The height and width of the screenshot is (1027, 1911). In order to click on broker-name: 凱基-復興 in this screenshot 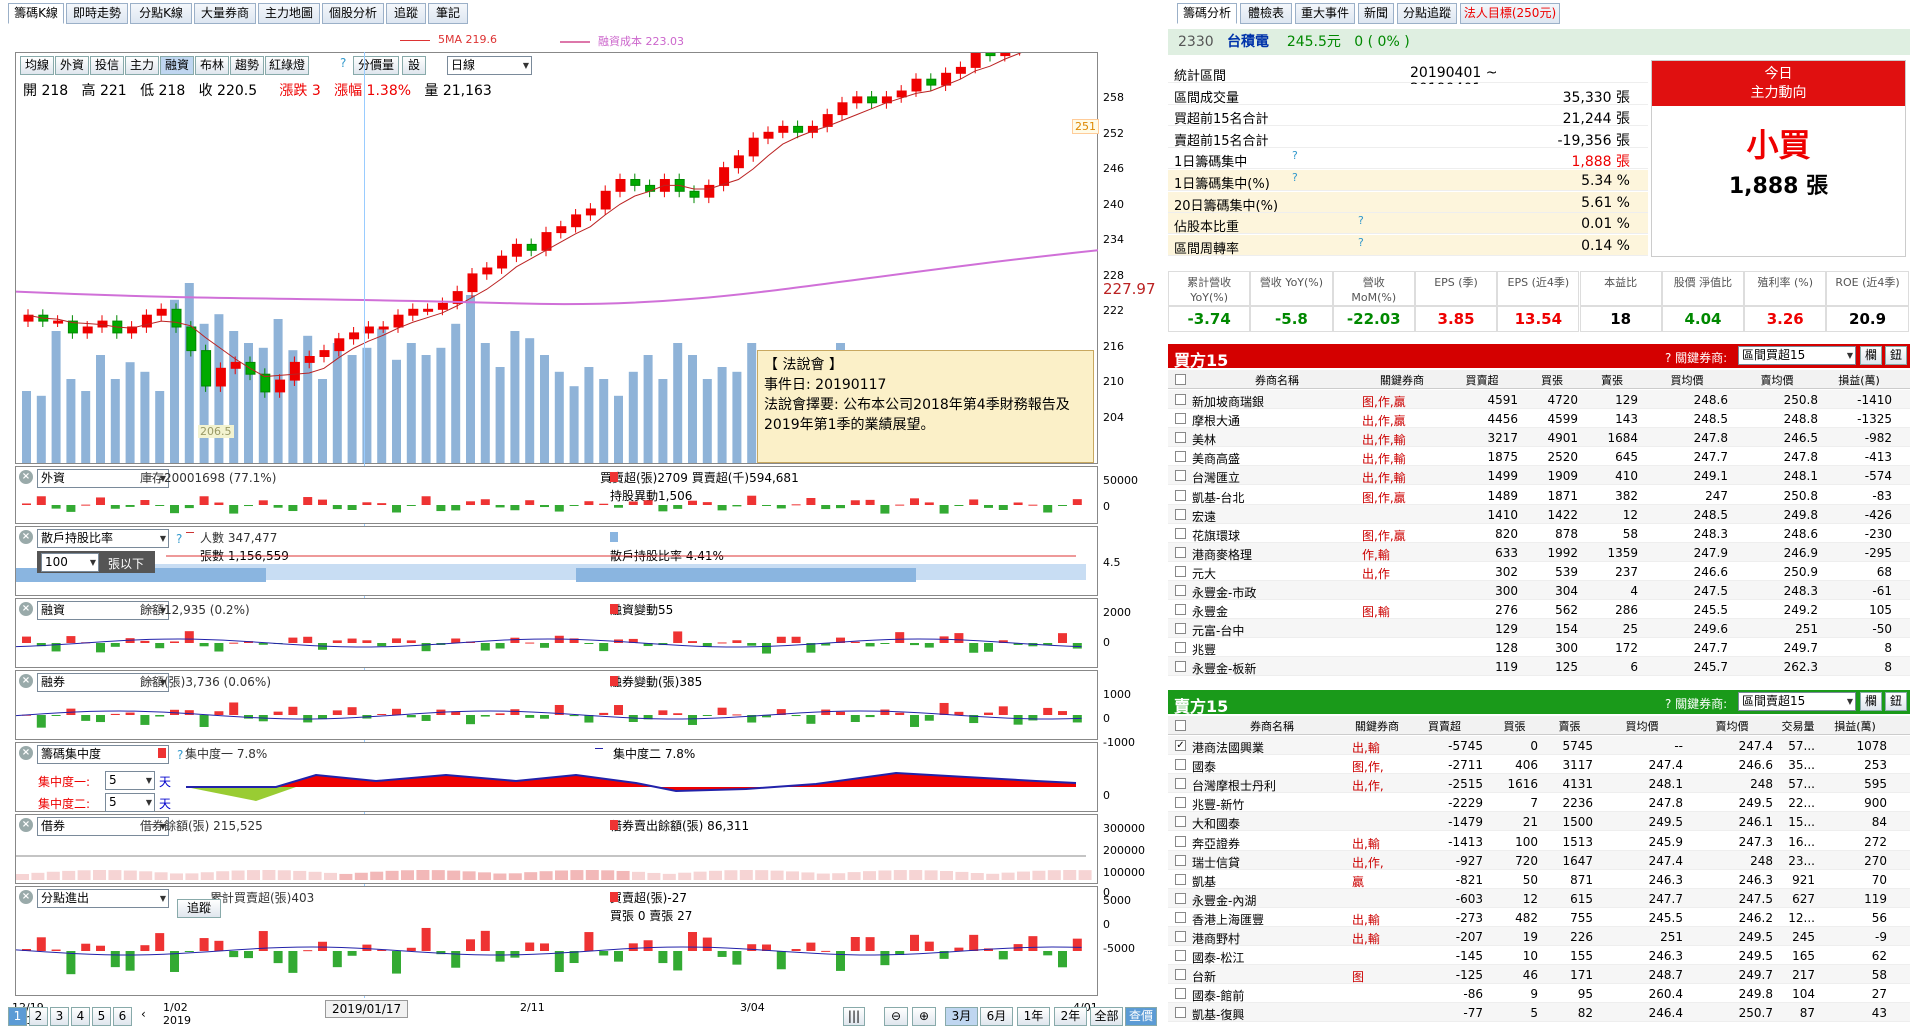, I will do `click(1270, 1014)`.